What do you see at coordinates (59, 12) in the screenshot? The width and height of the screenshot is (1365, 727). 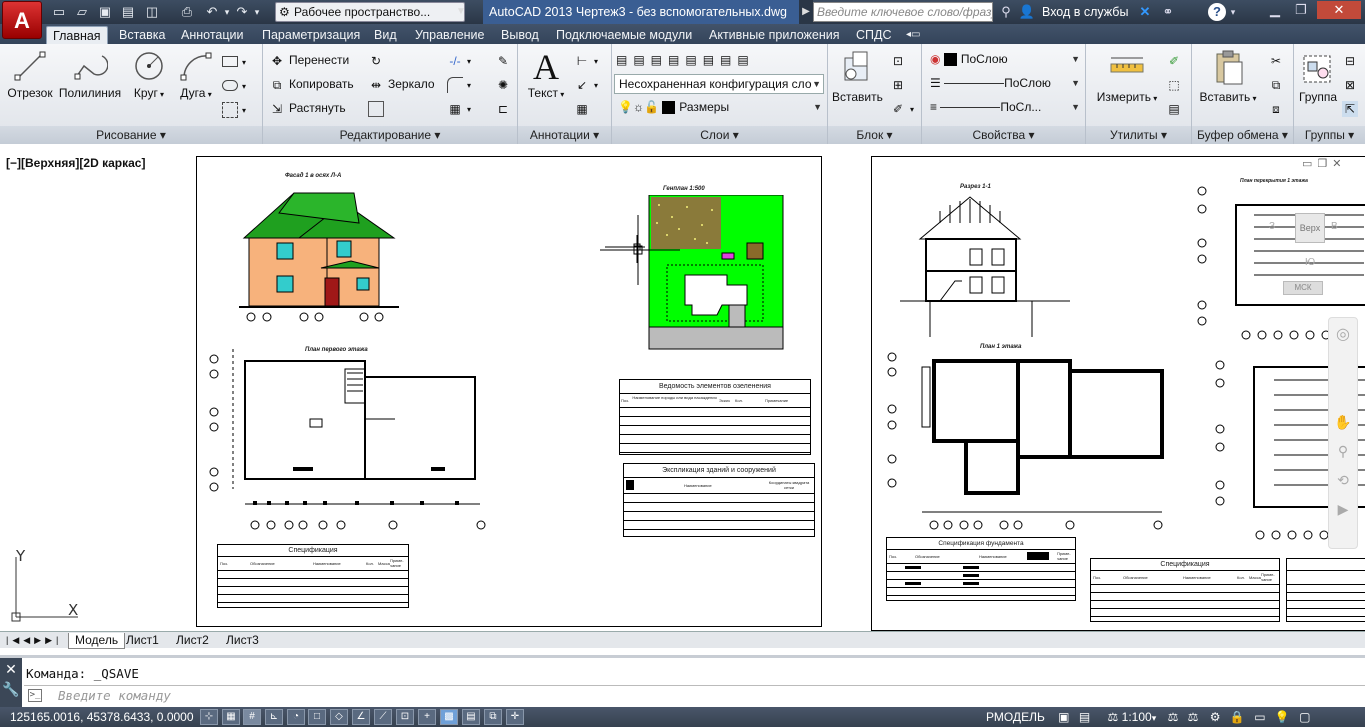 I see `new-icon: ▭` at bounding box center [59, 12].